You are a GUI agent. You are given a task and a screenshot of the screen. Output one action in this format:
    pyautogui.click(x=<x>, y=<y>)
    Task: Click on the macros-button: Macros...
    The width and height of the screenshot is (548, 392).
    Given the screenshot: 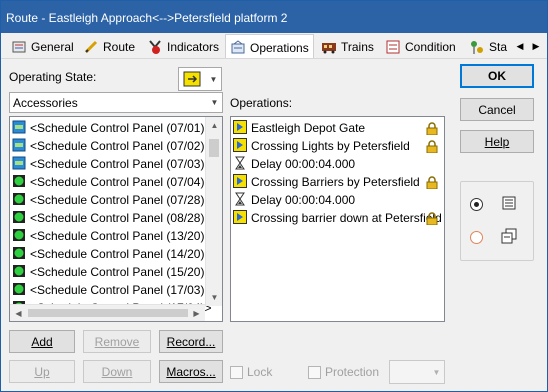 What is the action you would take?
    pyautogui.click(x=191, y=371)
    